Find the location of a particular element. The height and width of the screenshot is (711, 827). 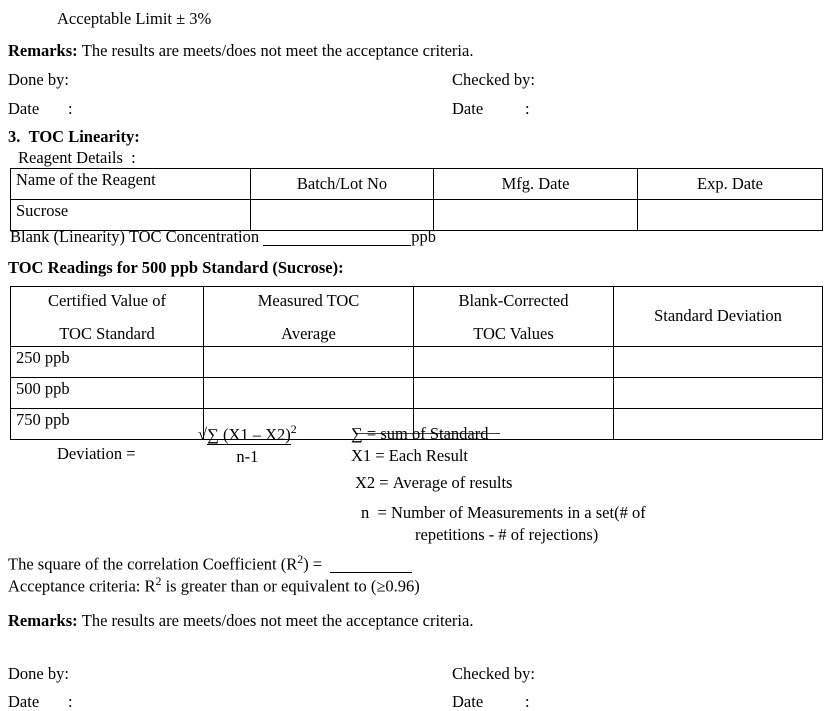

reagent-col-exp-header: Exp. Date is located at coordinates (730, 184).